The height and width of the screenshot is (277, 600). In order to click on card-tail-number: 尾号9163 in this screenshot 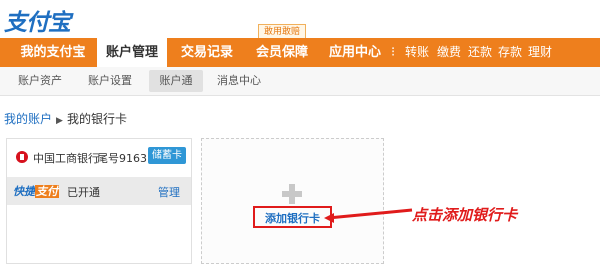, I will do `click(122, 158)`.